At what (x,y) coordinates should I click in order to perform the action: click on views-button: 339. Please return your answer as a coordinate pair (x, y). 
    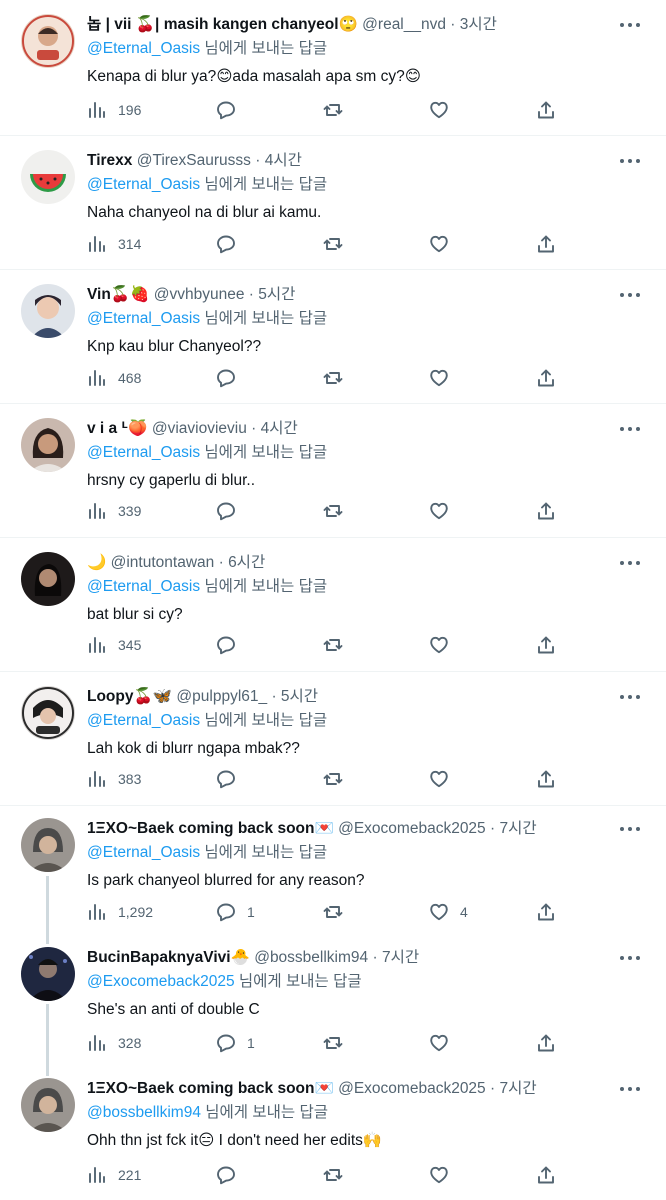
    Looking at the image, I should click on (114, 511).